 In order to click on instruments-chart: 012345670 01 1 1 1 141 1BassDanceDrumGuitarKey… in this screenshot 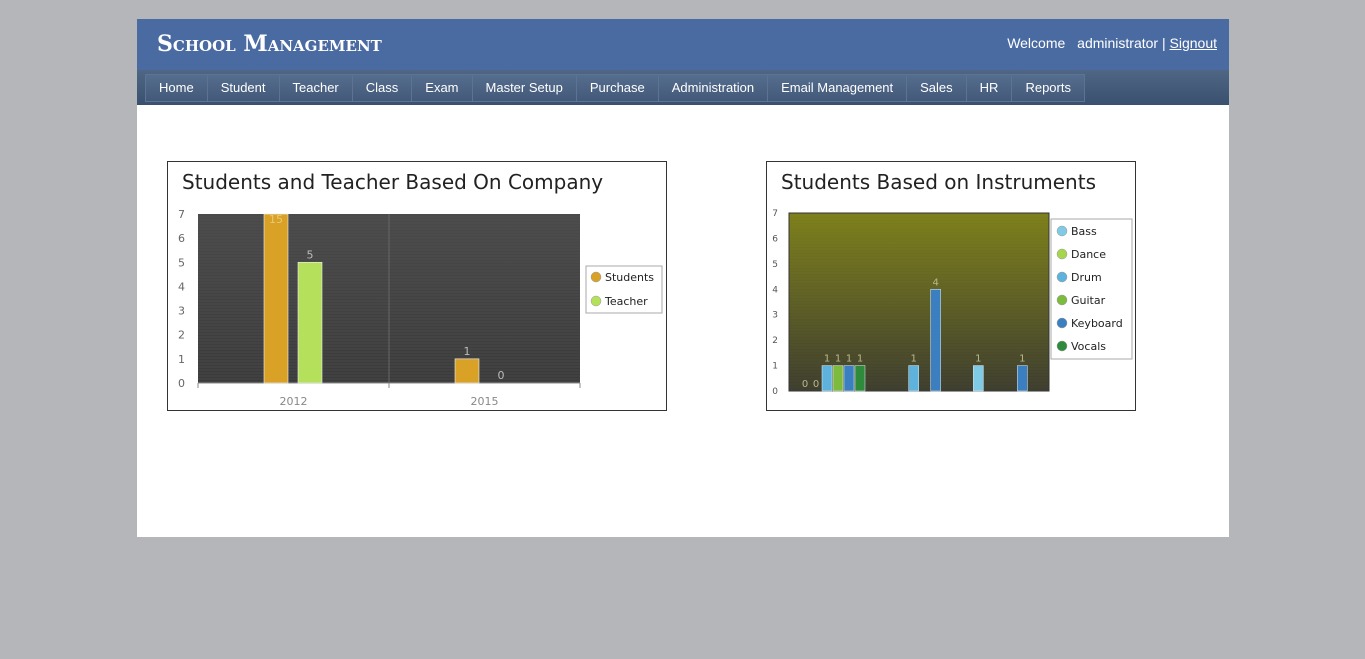, I will do `click(952, 303)`.